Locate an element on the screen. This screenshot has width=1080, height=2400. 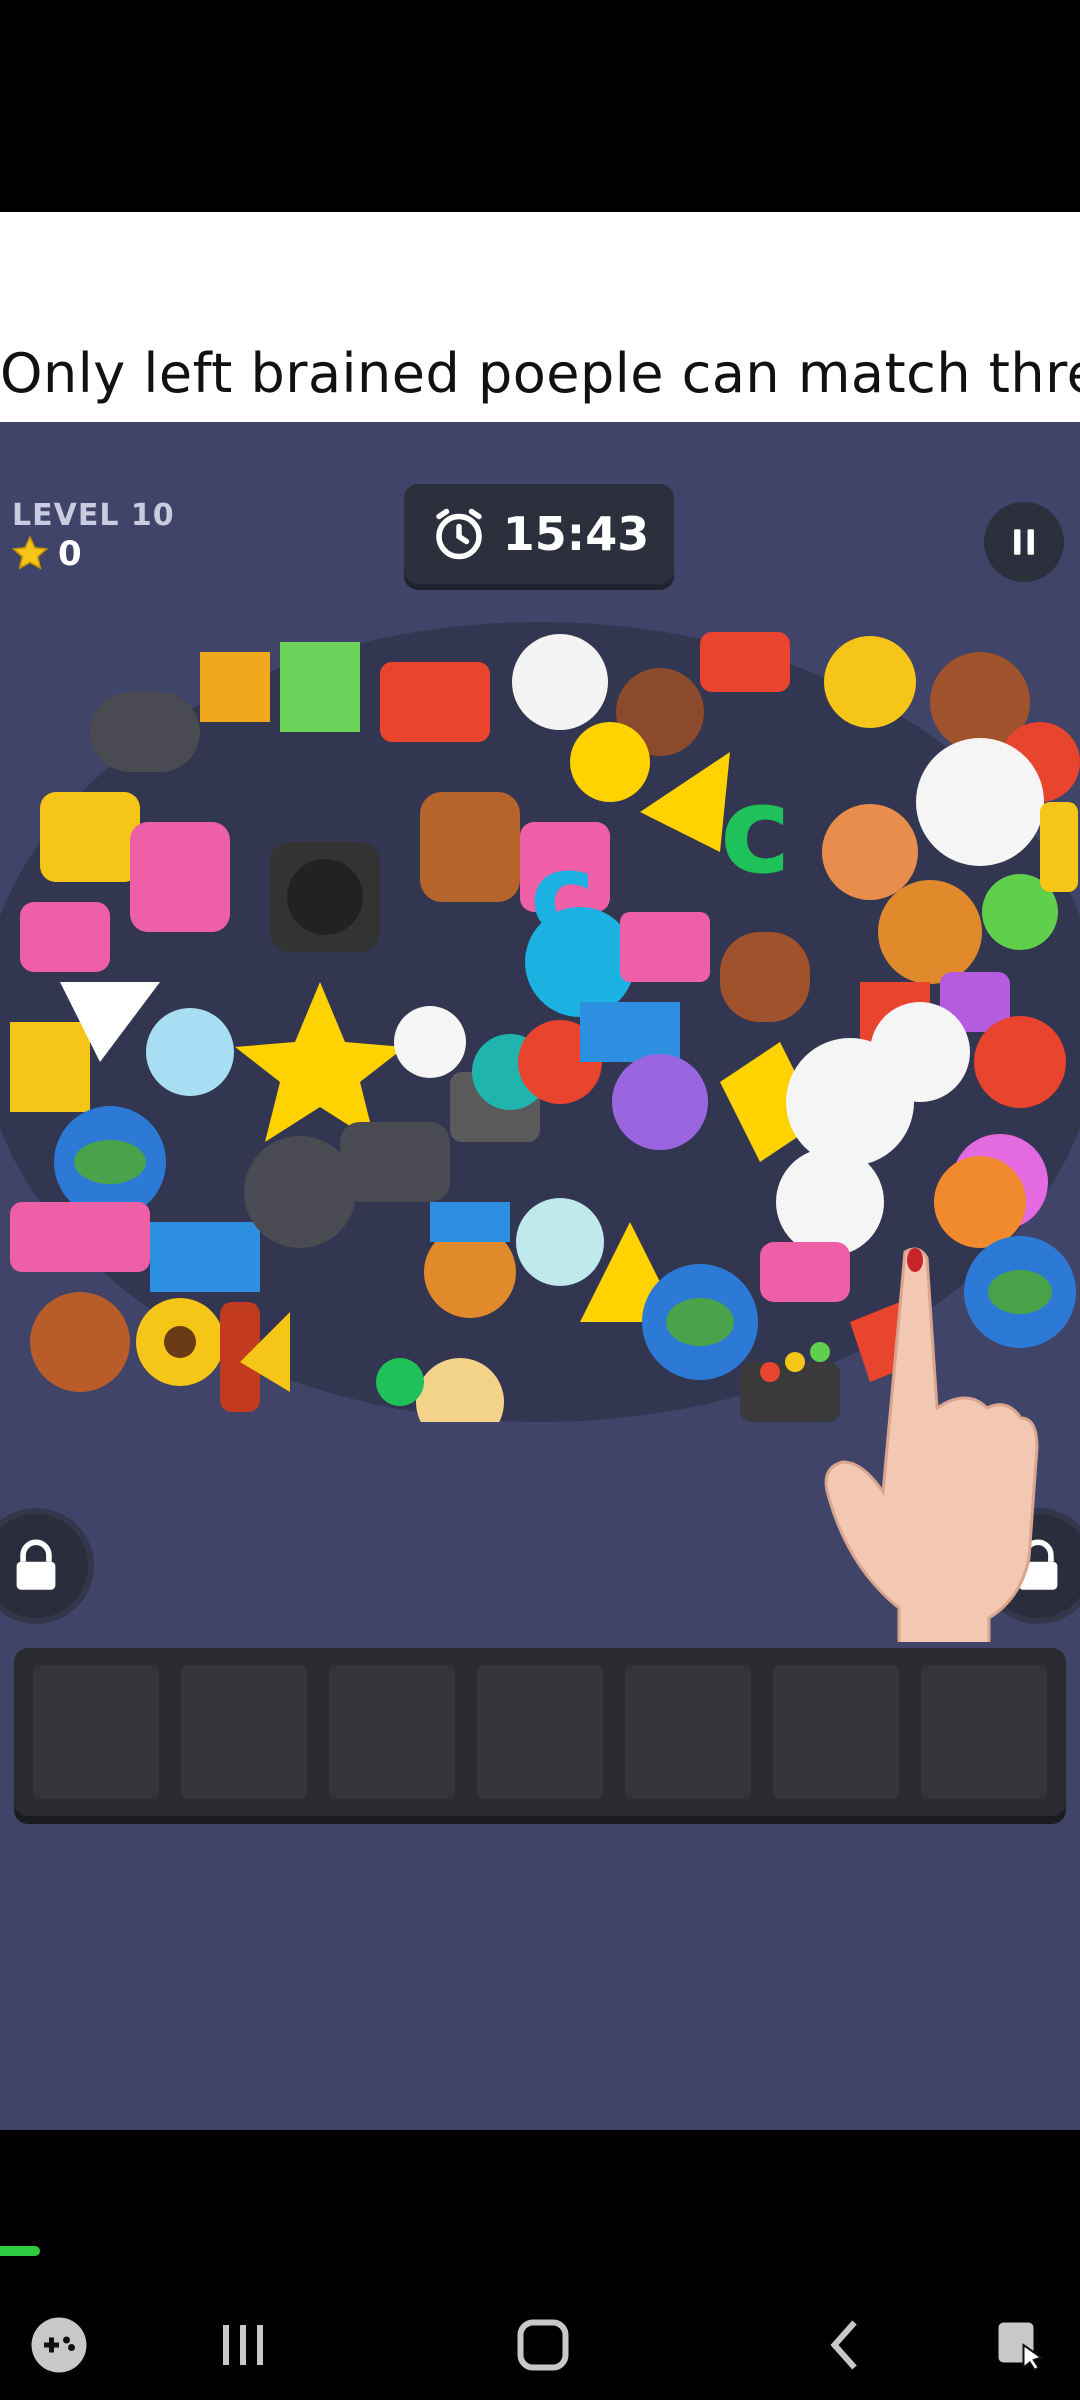
match-tray is located at coordinates (540, 1732).